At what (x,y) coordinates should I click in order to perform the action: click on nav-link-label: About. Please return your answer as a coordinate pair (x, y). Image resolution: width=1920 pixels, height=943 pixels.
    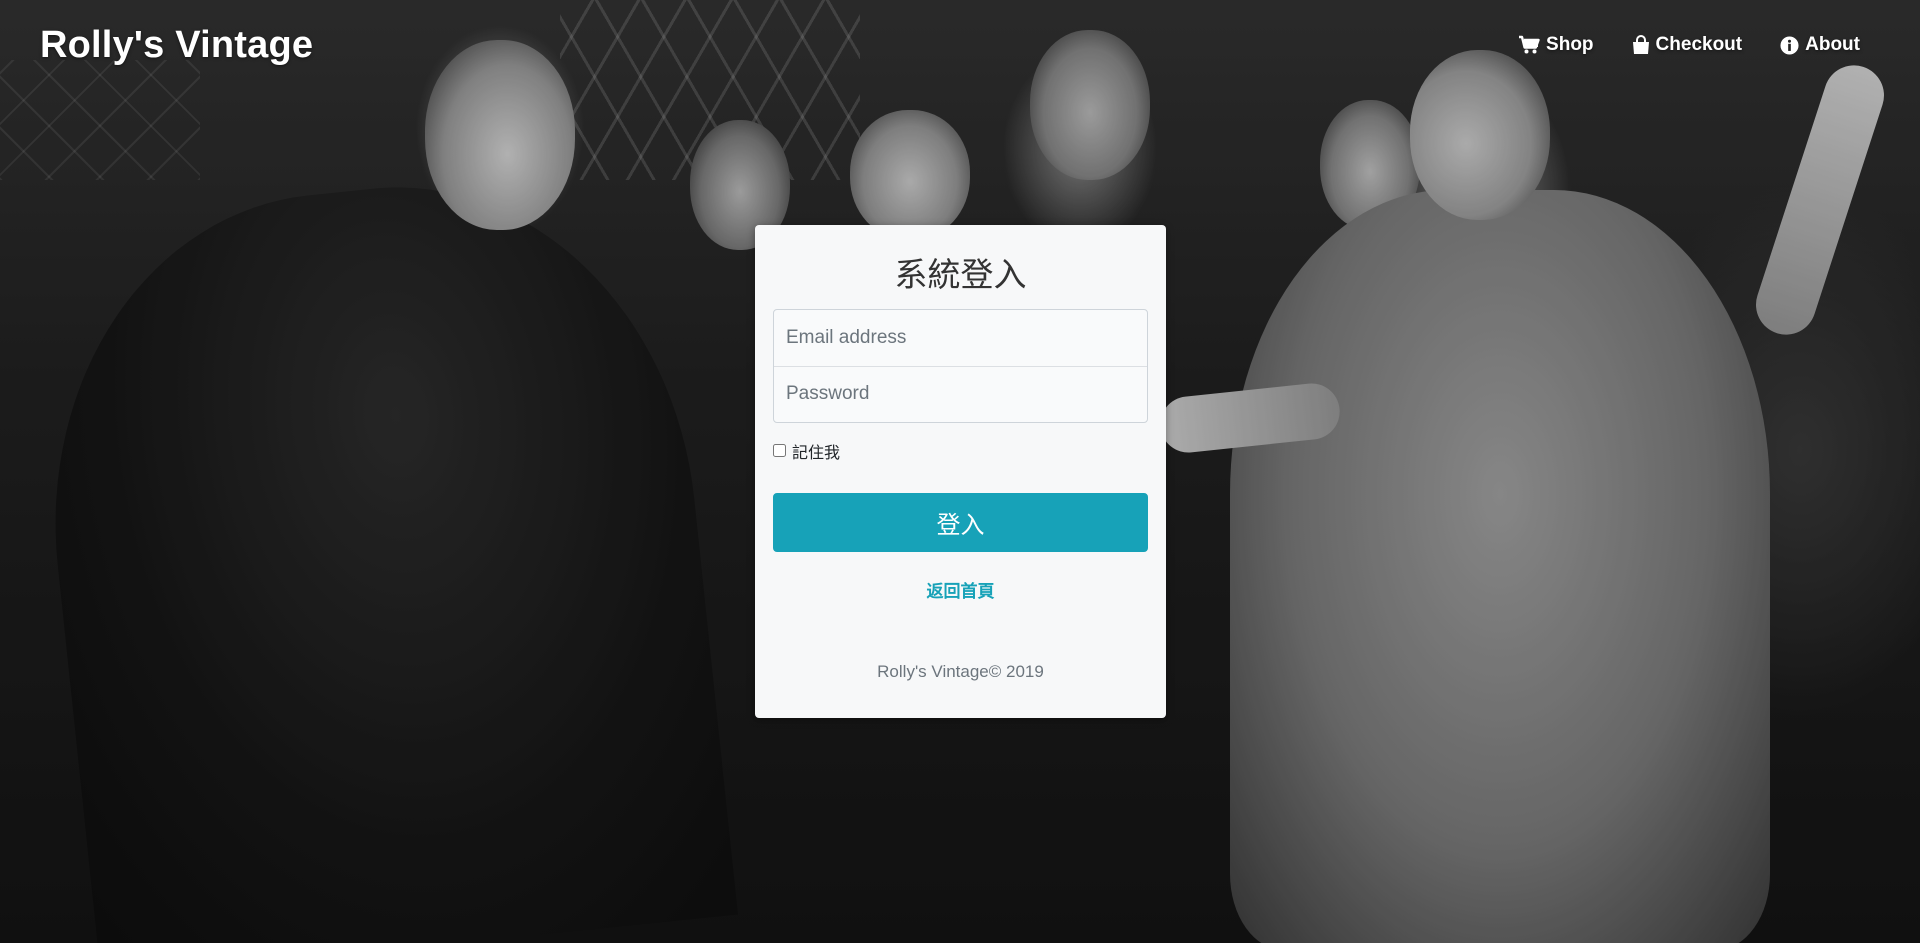
    Looking at the image, I should click on (1832, 44).